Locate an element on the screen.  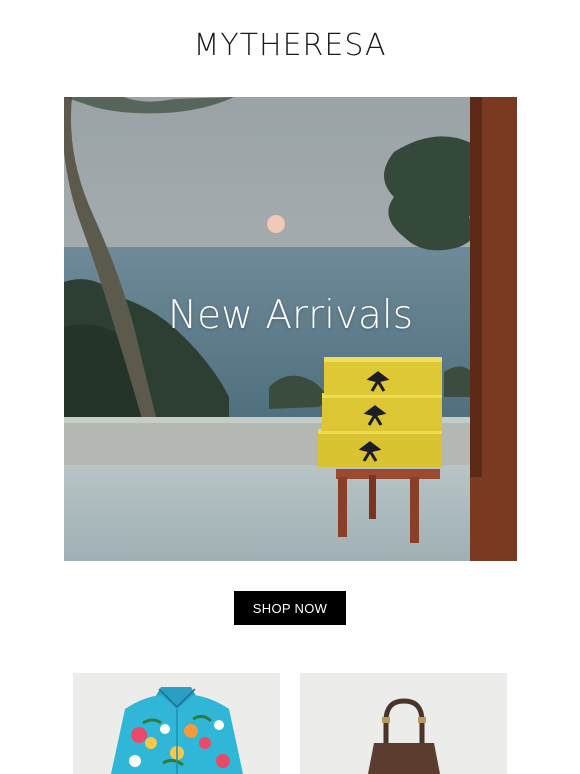
product-tile-bag is located at coordinates (403, 723).